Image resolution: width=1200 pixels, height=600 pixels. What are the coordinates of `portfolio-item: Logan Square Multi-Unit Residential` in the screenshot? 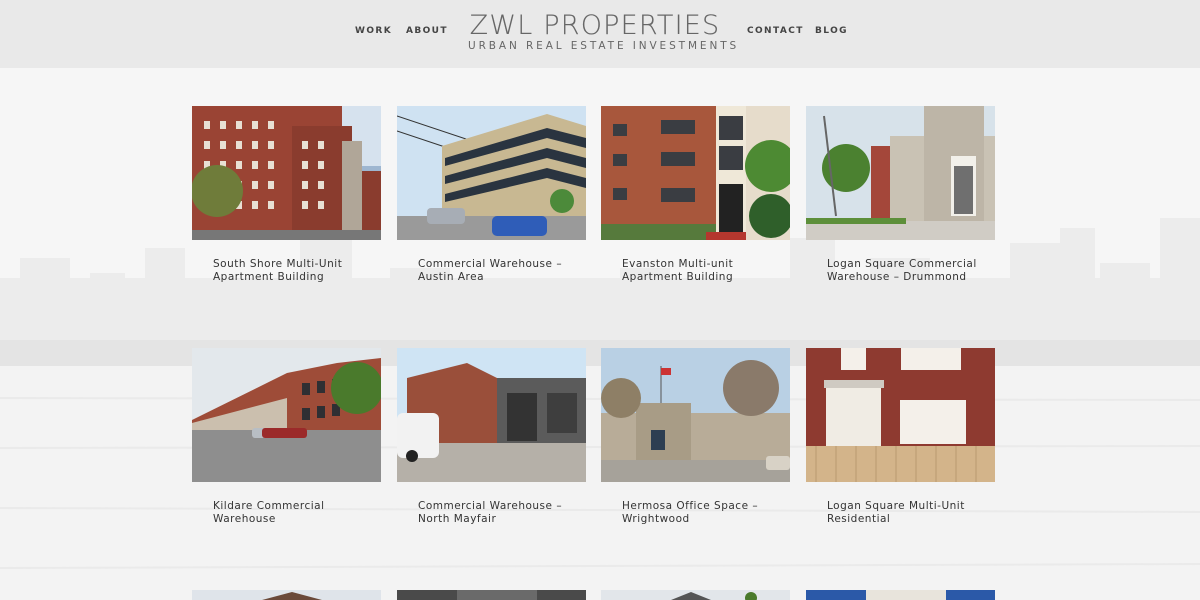 It's located at (900, 437).